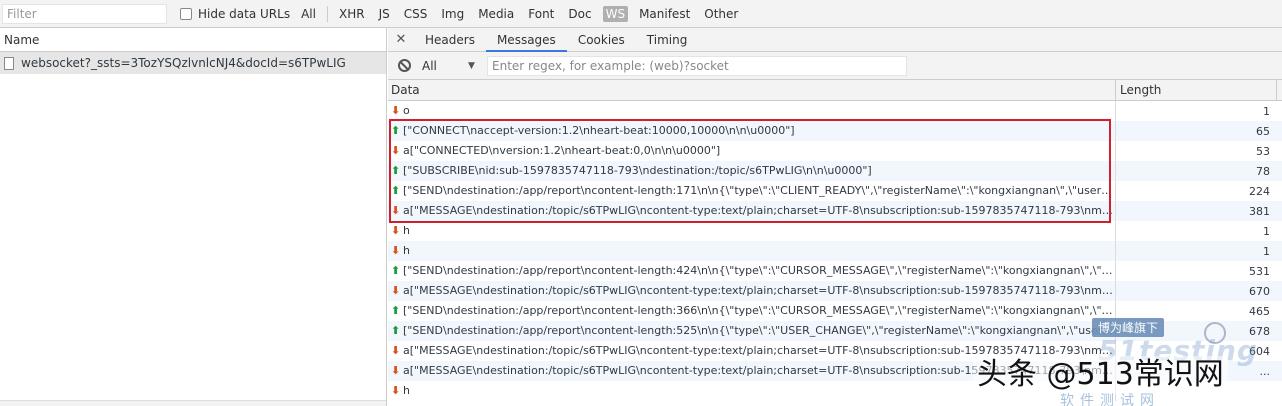 The width and height of the screenshot is (1282, 406). Describe the element at coordinates (476, 66) in the screenshot. I see `dropdown-arrow-icon: ▼` at that location.